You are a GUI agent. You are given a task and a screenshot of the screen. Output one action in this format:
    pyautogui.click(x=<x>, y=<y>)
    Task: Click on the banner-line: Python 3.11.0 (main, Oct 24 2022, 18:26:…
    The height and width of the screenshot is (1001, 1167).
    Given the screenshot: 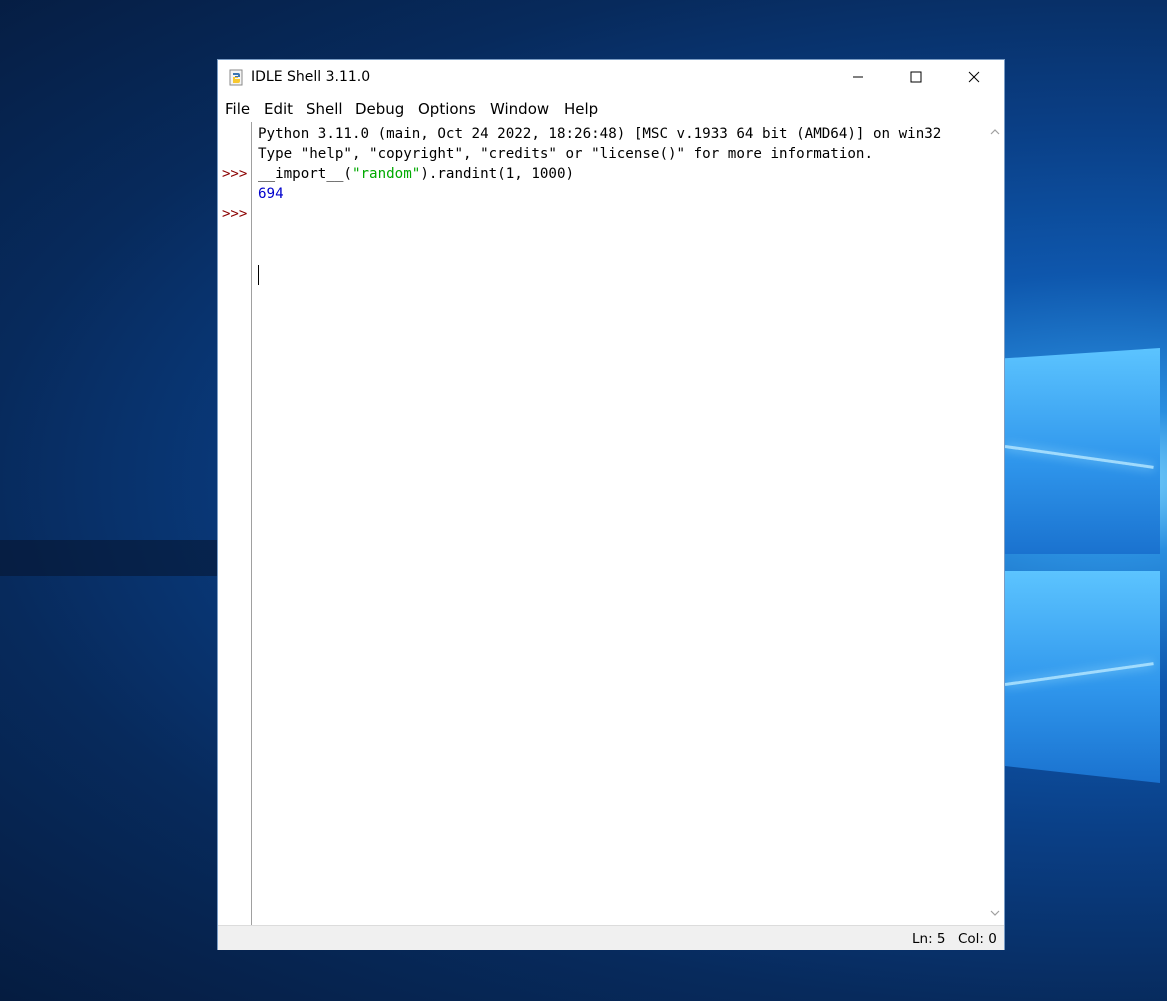 What is the action you would take?
    pyautogui.click(x=600, y=134)
    